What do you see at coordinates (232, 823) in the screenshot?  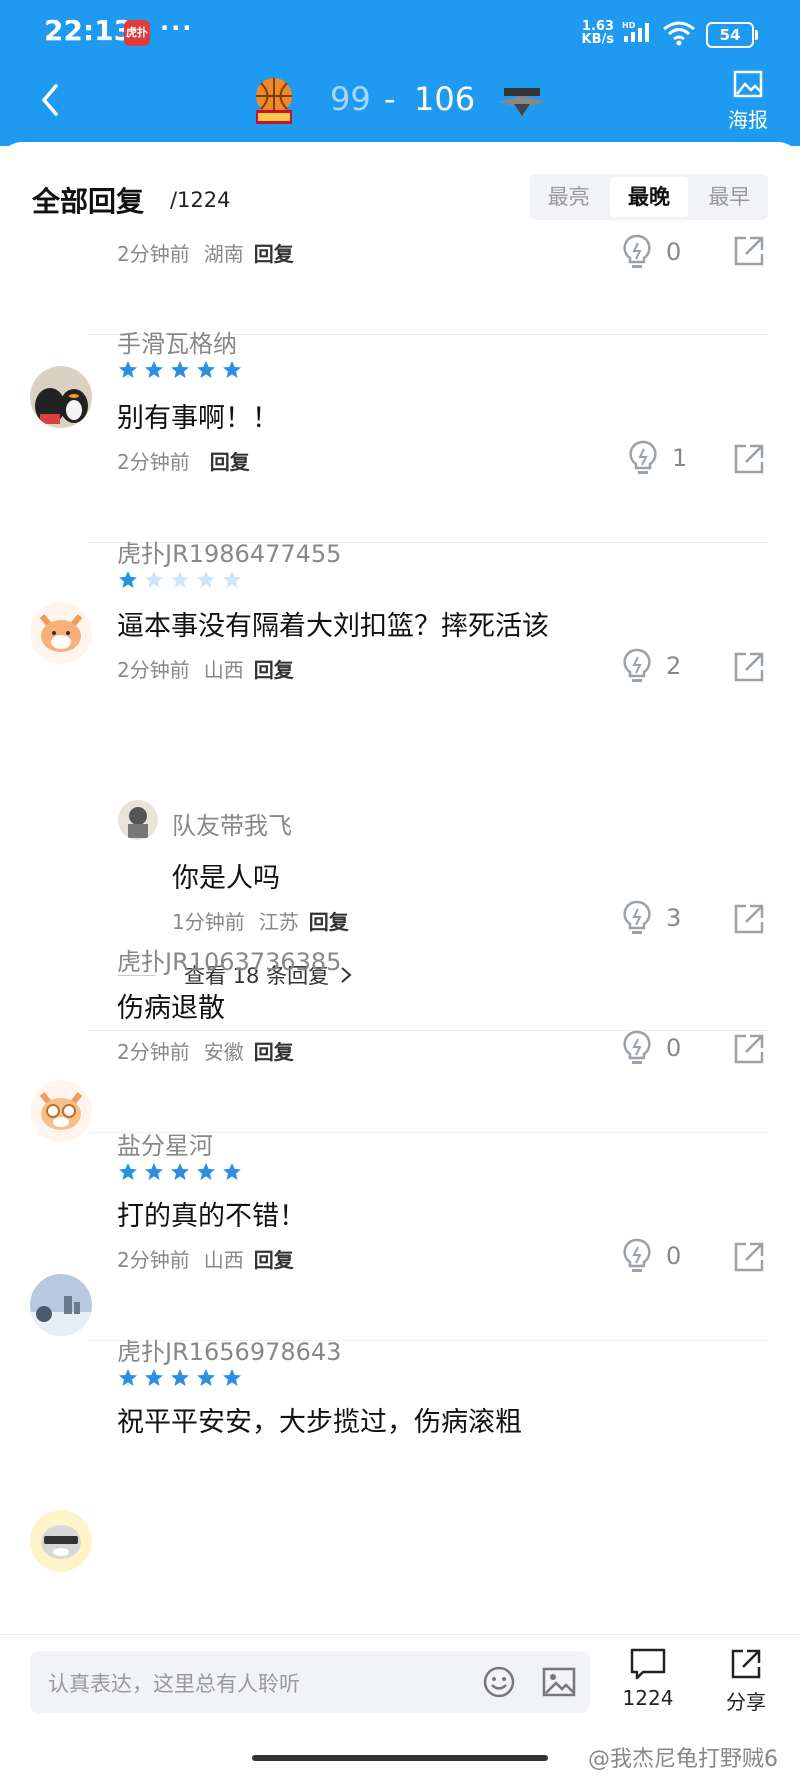 I see `sub-reply-username: 队友带我飞` at bounding box center [232, 823].